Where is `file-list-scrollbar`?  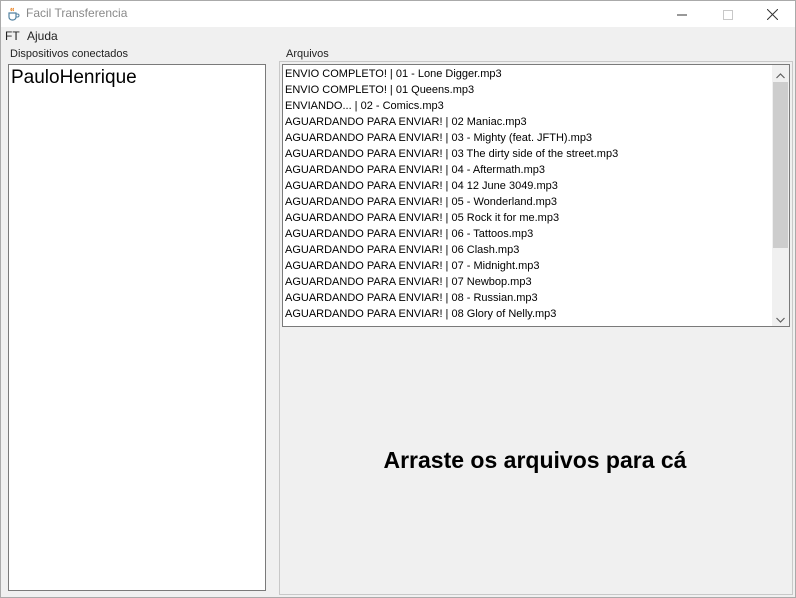 file-list-scrollbar is located at coordinates (780, 195).